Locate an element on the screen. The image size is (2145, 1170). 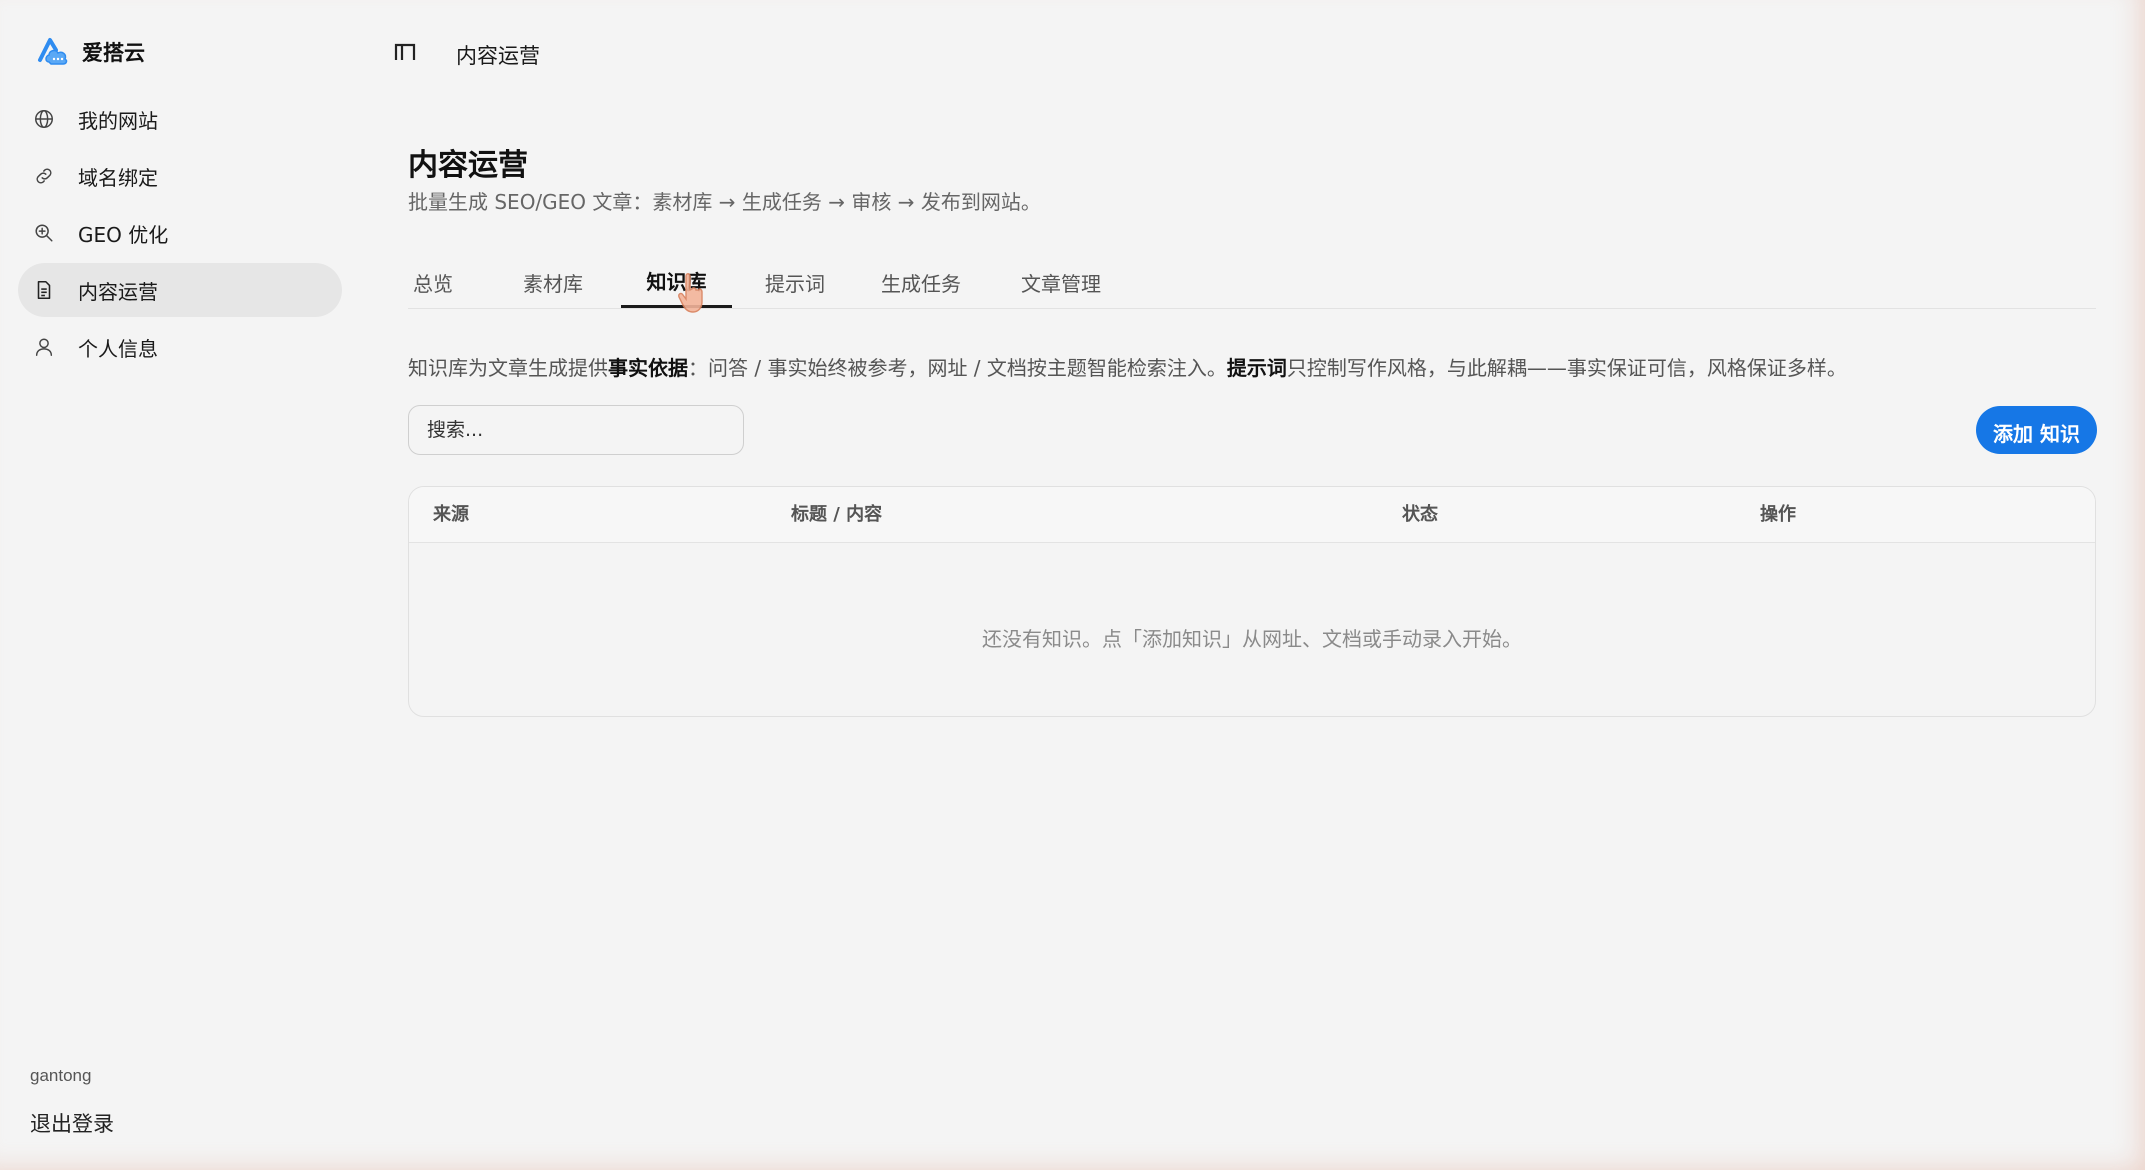
intro-text-part: 知识库为文章生成提供 is located at coordinates (508, 368).